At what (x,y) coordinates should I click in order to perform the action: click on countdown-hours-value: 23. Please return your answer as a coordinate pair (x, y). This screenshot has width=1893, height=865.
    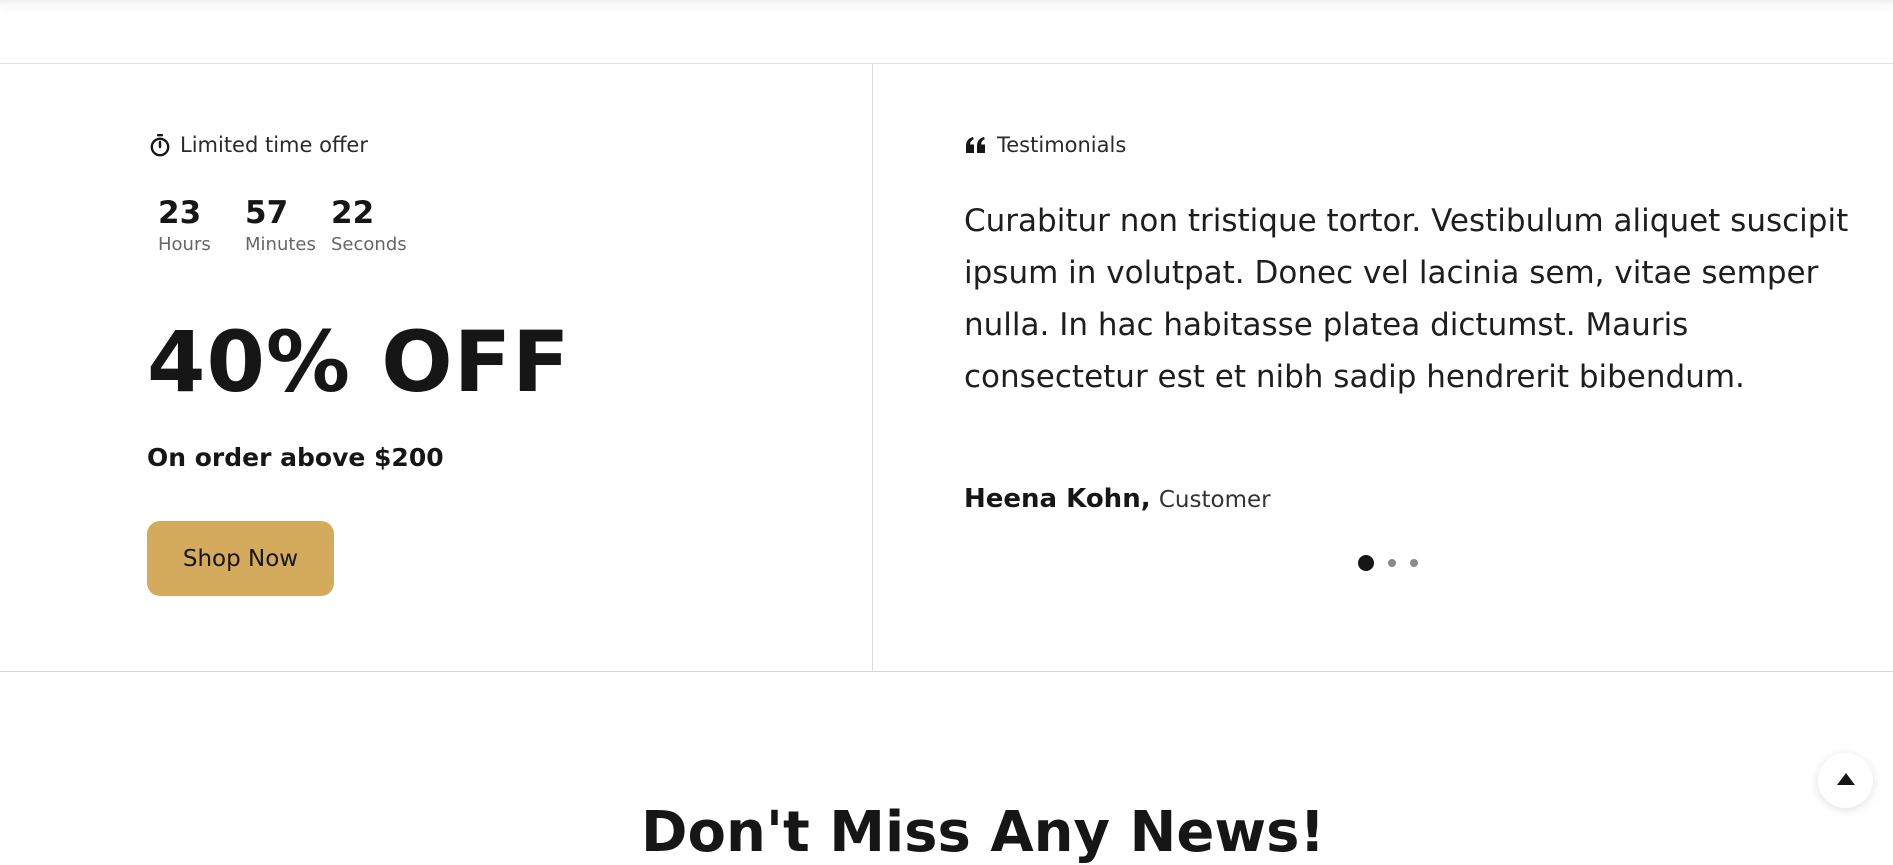
    Looking at the image, I should click on (180, 213).